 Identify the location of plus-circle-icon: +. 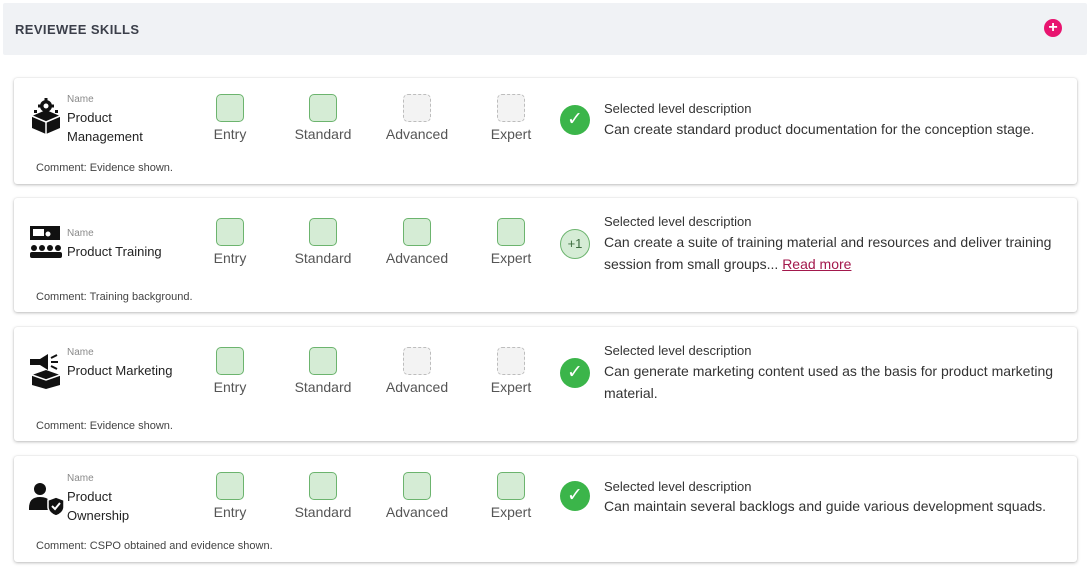
(1053, 27).